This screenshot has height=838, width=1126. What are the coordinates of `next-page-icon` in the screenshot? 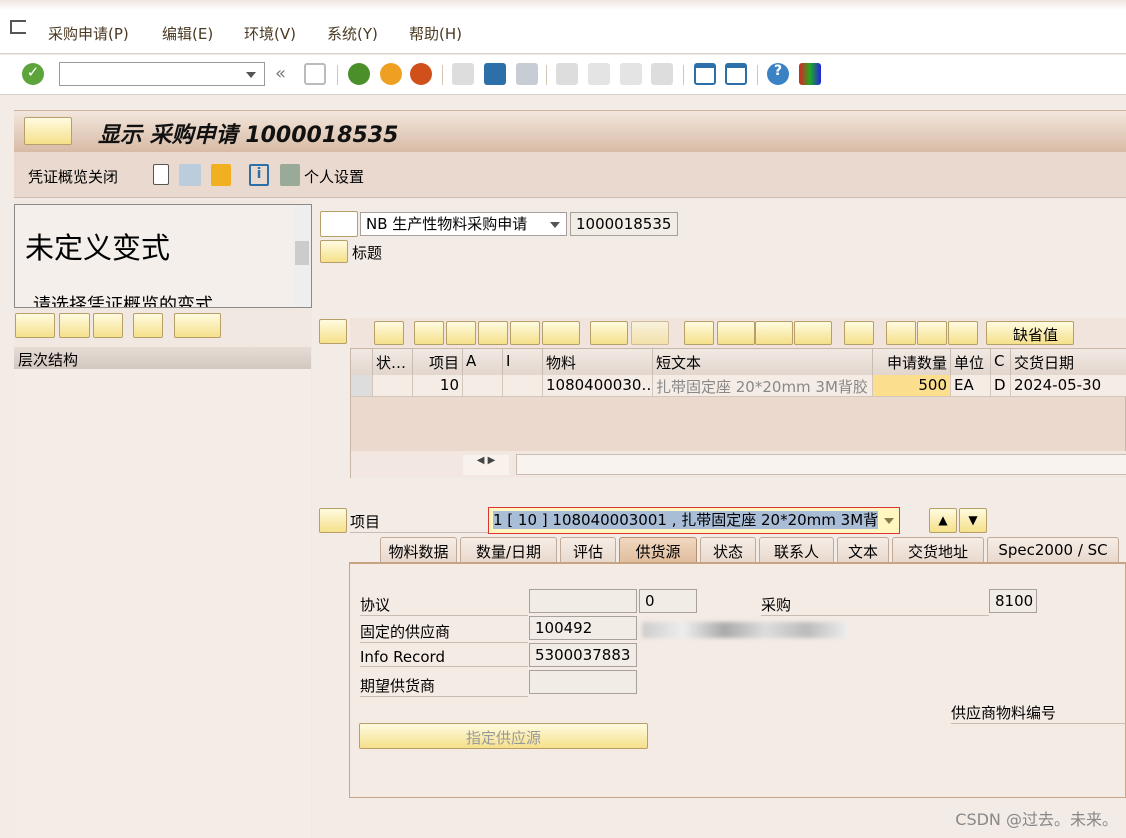 It's located at (631, 74).